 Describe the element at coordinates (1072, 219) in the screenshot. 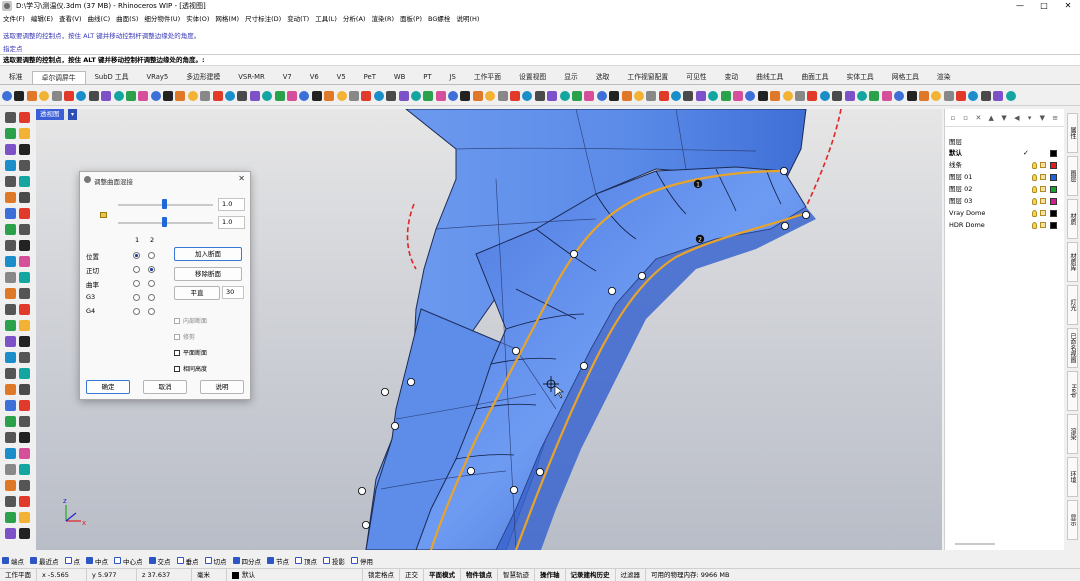

I see `right-panel-tab: 材质` at that location.